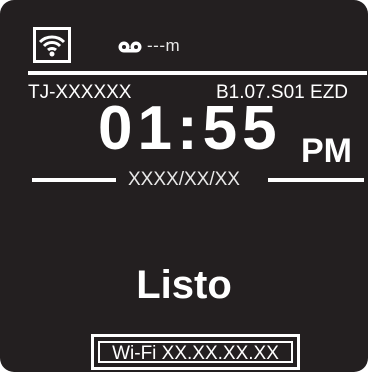  I want to click on header-divider, so click(197, 73).